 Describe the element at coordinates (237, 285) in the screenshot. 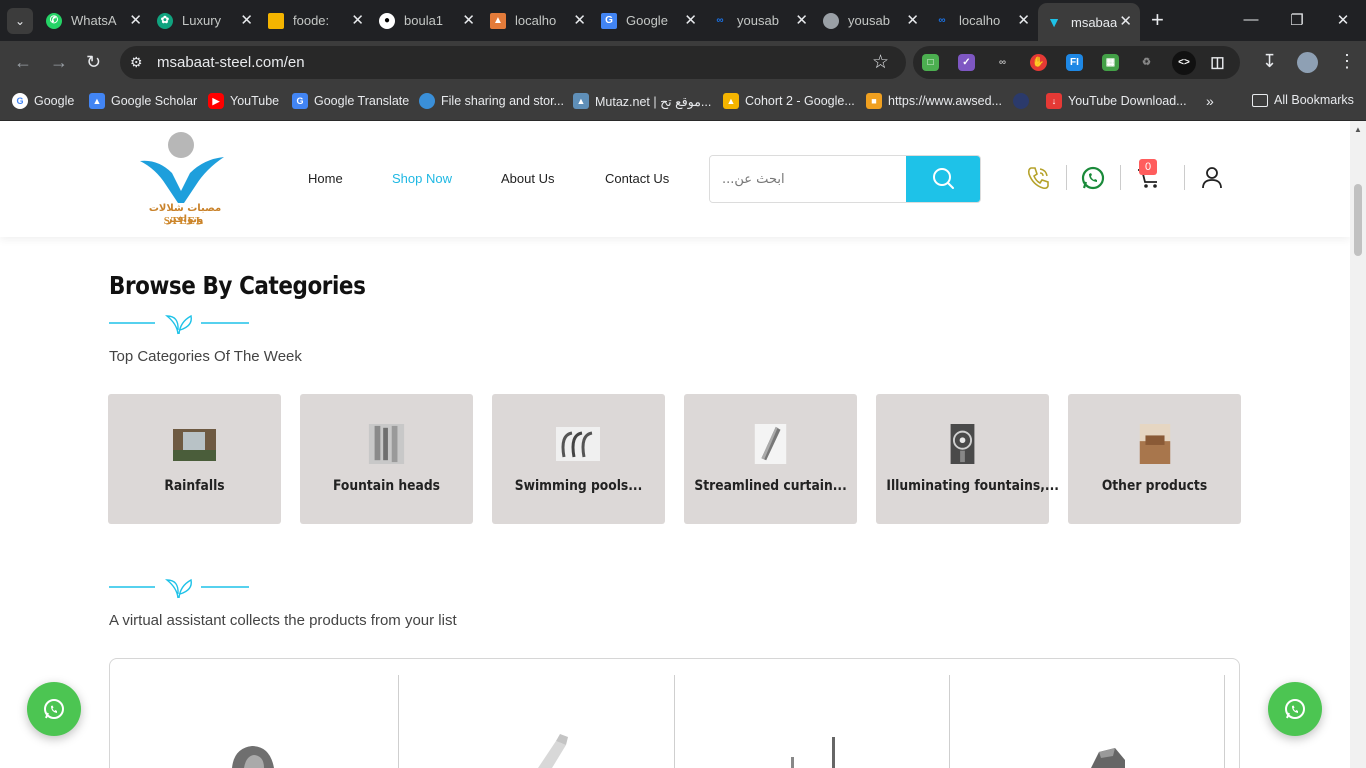

I see `section-title: Browse By Categories` at that location.